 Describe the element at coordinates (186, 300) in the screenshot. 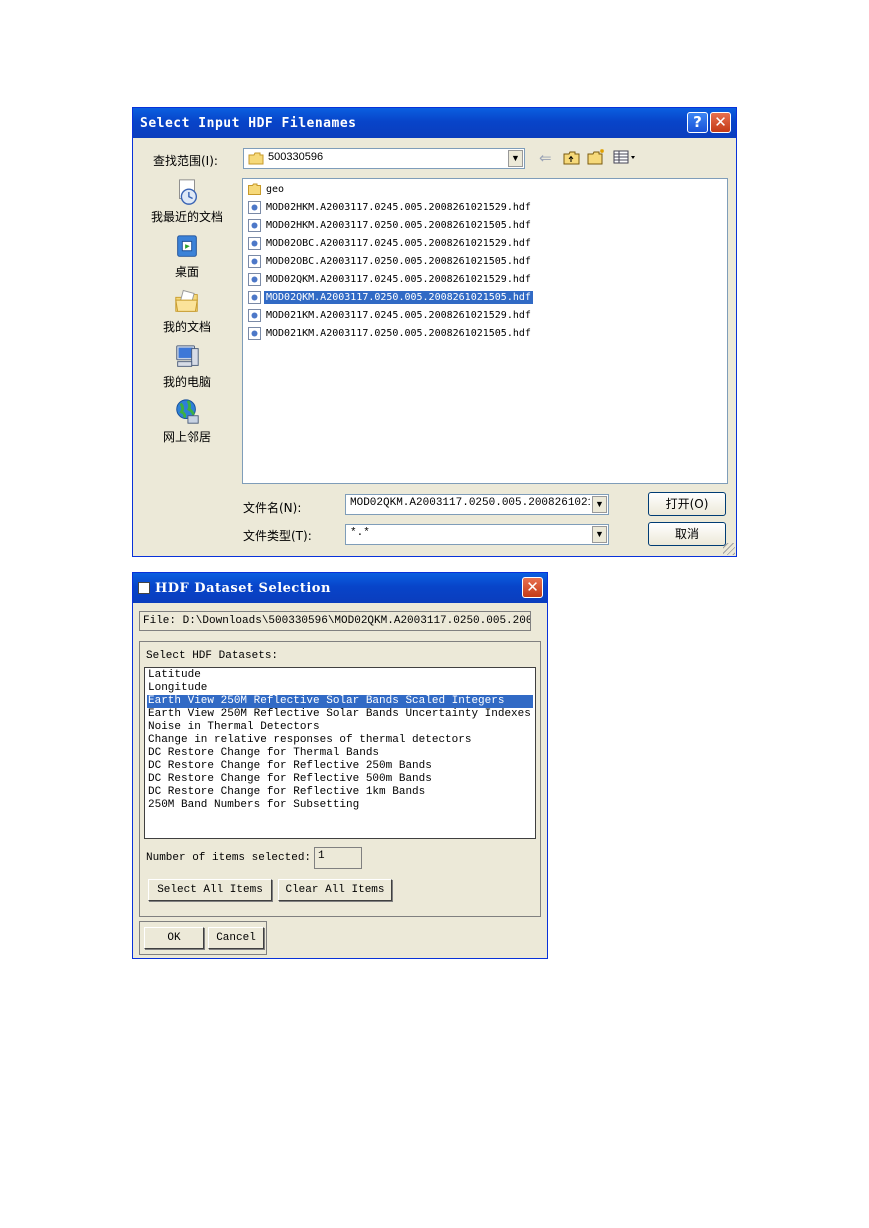

I see `my-documents-icon` at that location.